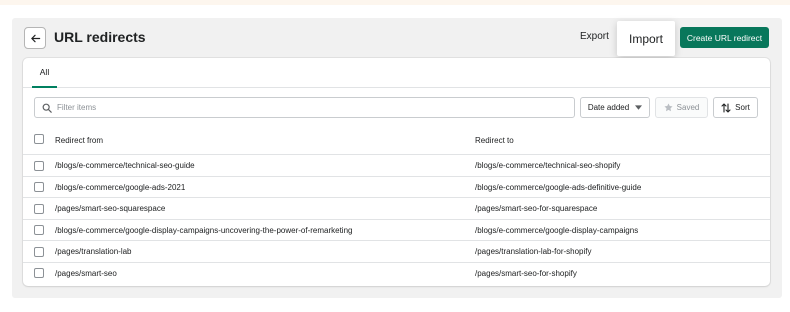 Image resolution: width=790 pixels, height=312 pixels. I want to click on tab-bar: All, so click(396, 73).